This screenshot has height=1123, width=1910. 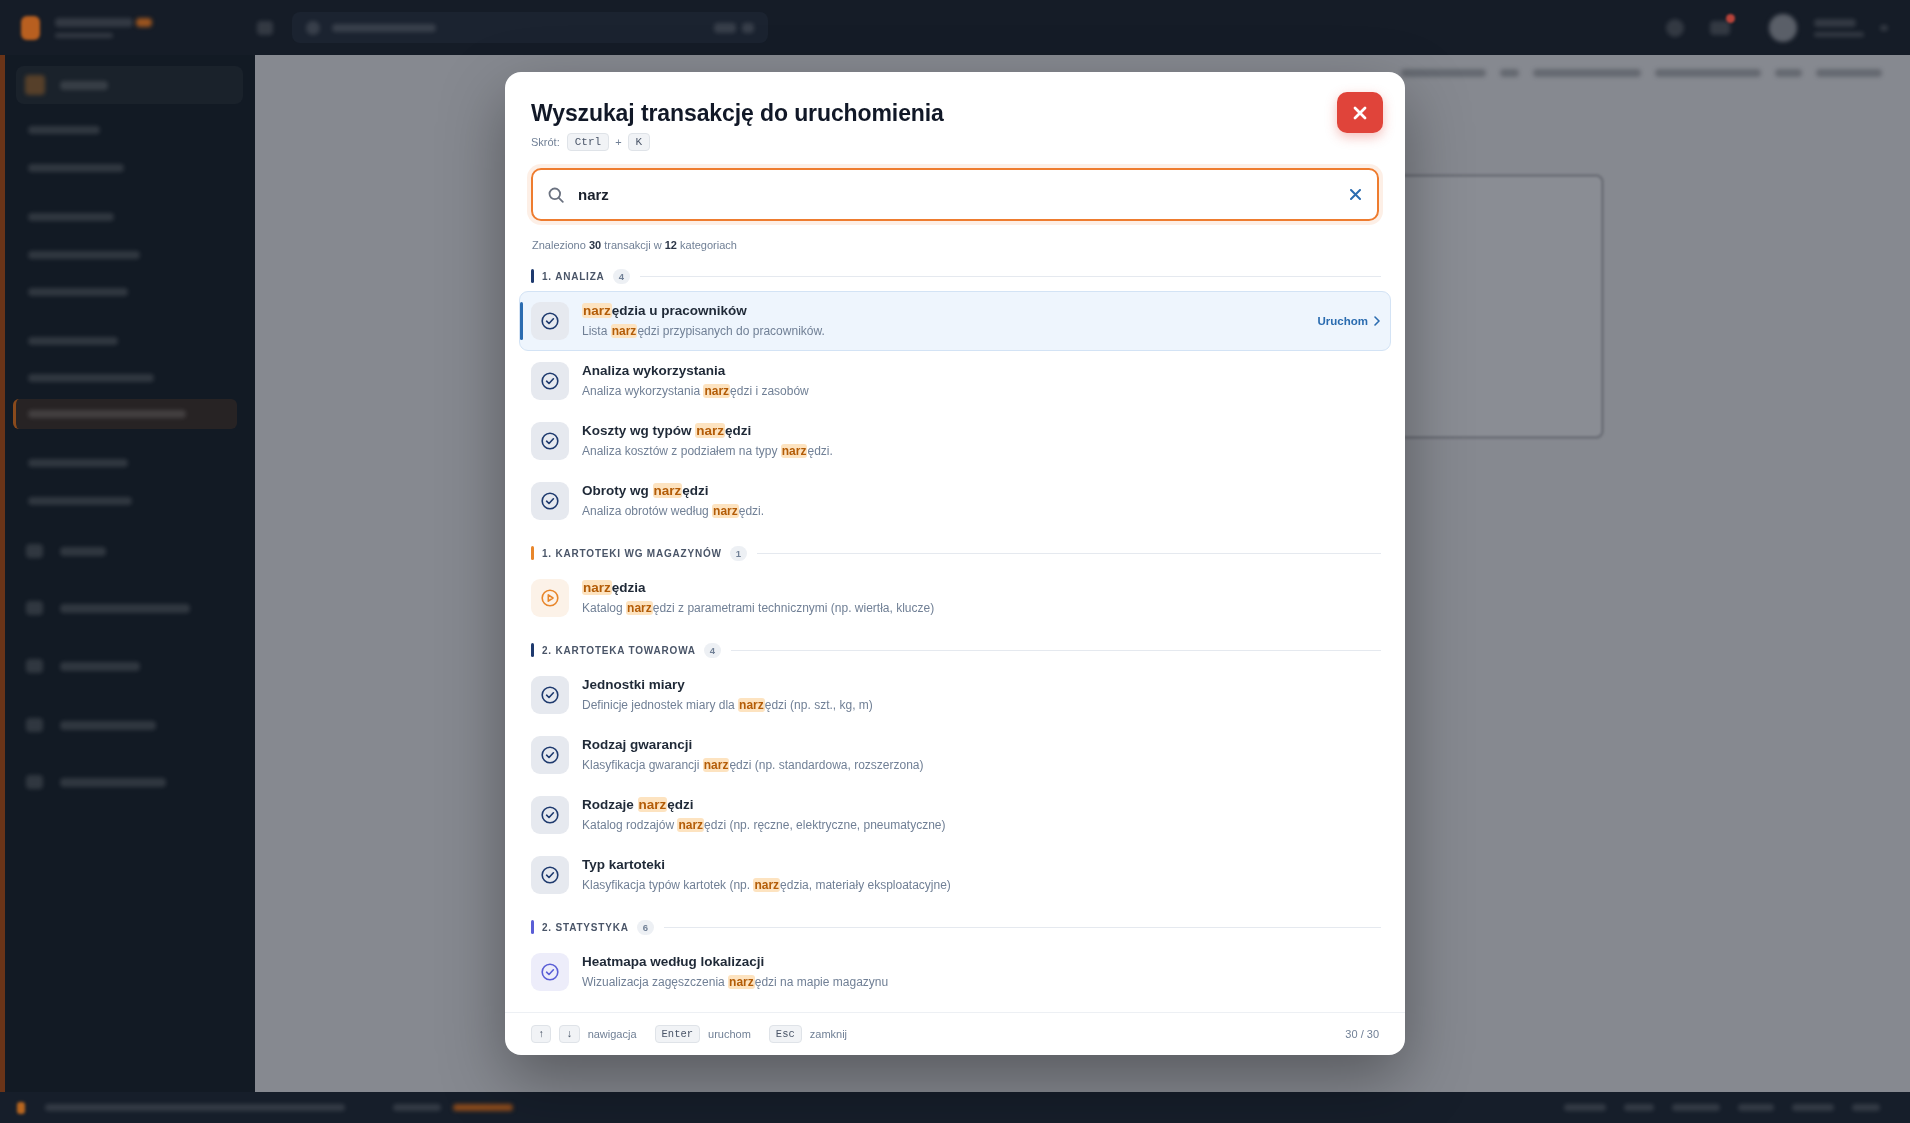 I want to click on result-item: Obroty wg narzędzi Analiza obrotów według narzędzi., so click(x=955, y=501).